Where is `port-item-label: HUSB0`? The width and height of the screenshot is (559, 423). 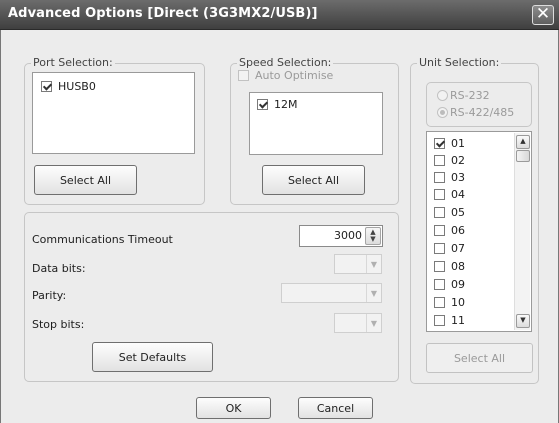 port-item-label: HUSB0 is located at coordinates (77, 86).